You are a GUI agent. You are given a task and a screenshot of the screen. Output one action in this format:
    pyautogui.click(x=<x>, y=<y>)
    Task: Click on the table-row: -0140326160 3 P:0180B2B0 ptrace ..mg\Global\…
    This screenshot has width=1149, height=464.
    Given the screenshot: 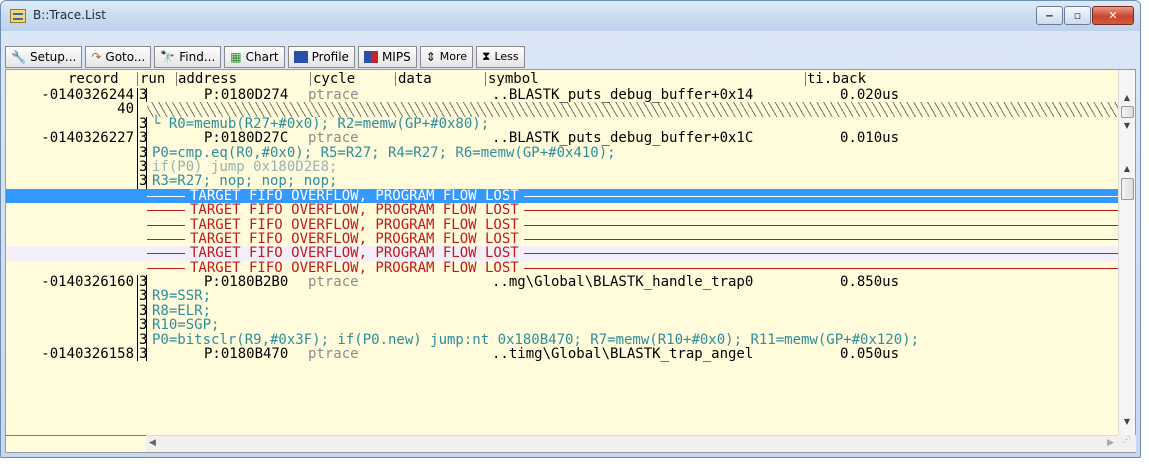 What is the action you would take?
    pyautogui.click(x=562, y=282)
    